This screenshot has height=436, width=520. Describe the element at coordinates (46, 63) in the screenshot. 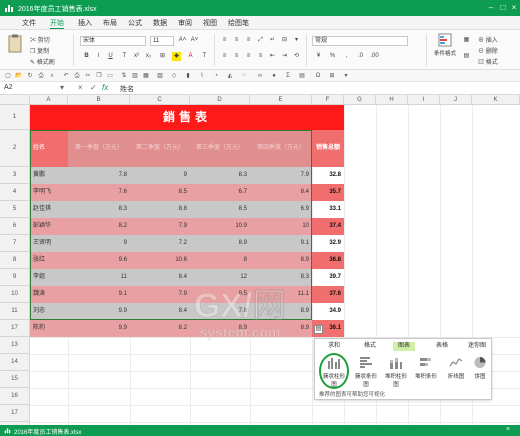

I see `format-painter-label: 格式刷` at that location.